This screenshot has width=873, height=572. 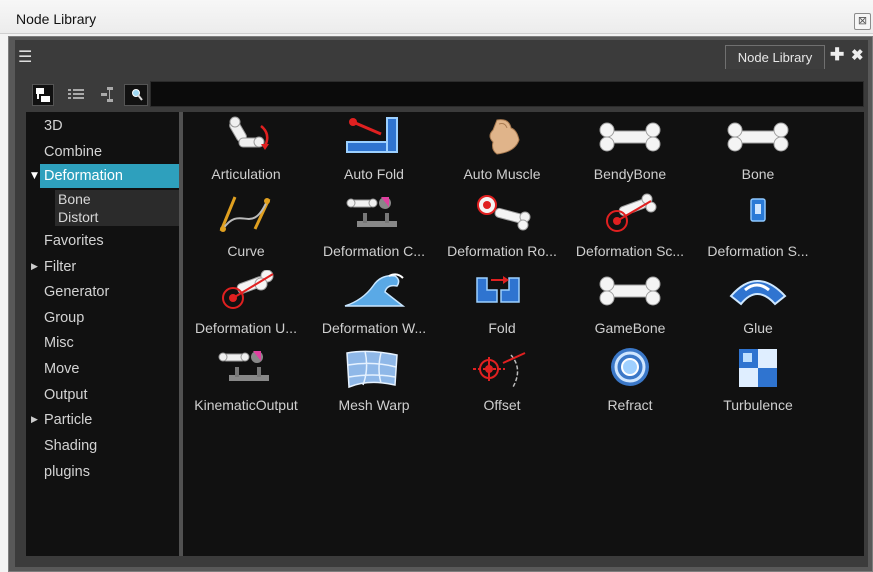 What do you see at coordinates (502, 328) in the screenshot?
I see `node-label: Fold` at bounding box center [502, 328].